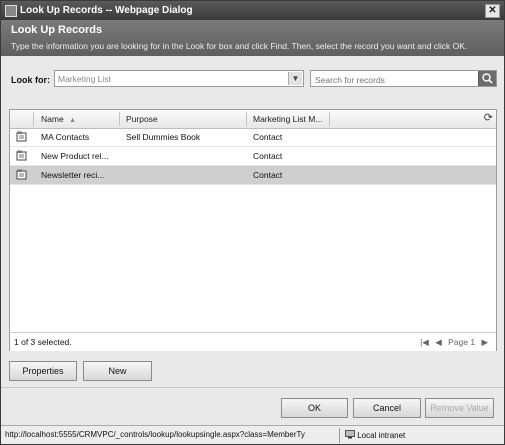 The image size is (505, 445). I want to click on properties-button: Properties, so click(43, 371).